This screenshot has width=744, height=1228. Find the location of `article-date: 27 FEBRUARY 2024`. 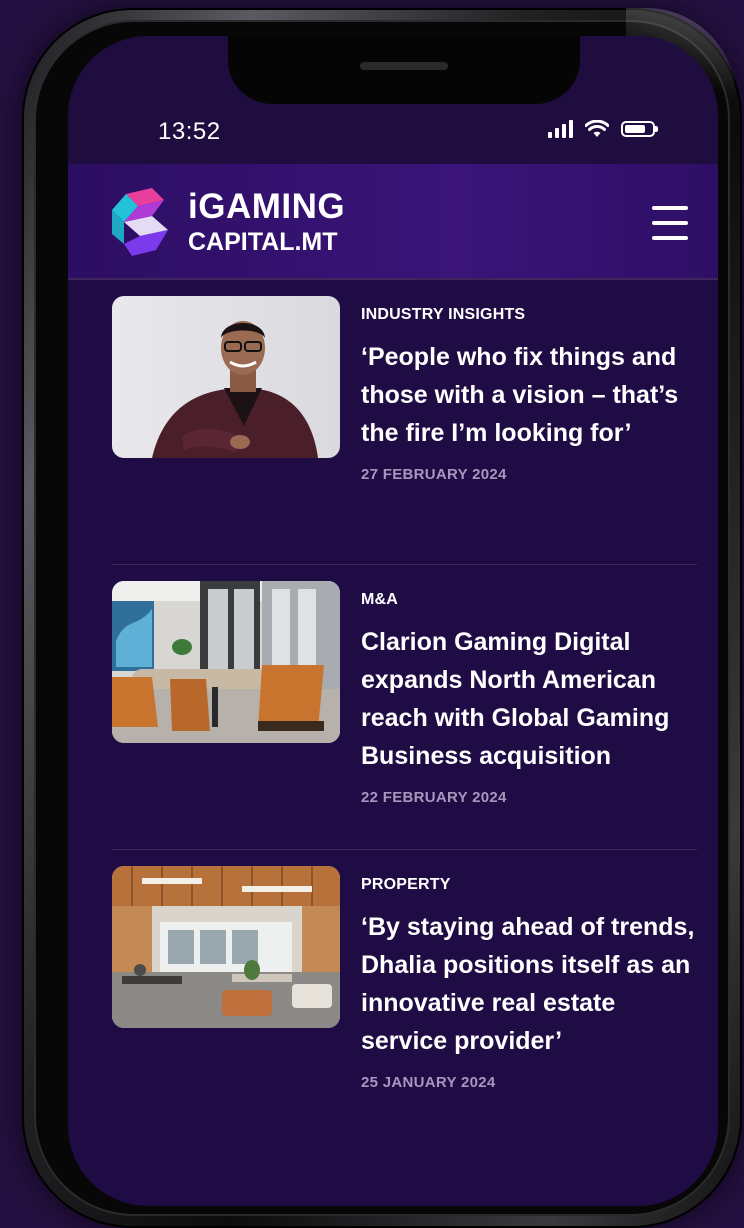

article-date: 27 FEBRUARY 2024 is located at coordinates (434, 474).